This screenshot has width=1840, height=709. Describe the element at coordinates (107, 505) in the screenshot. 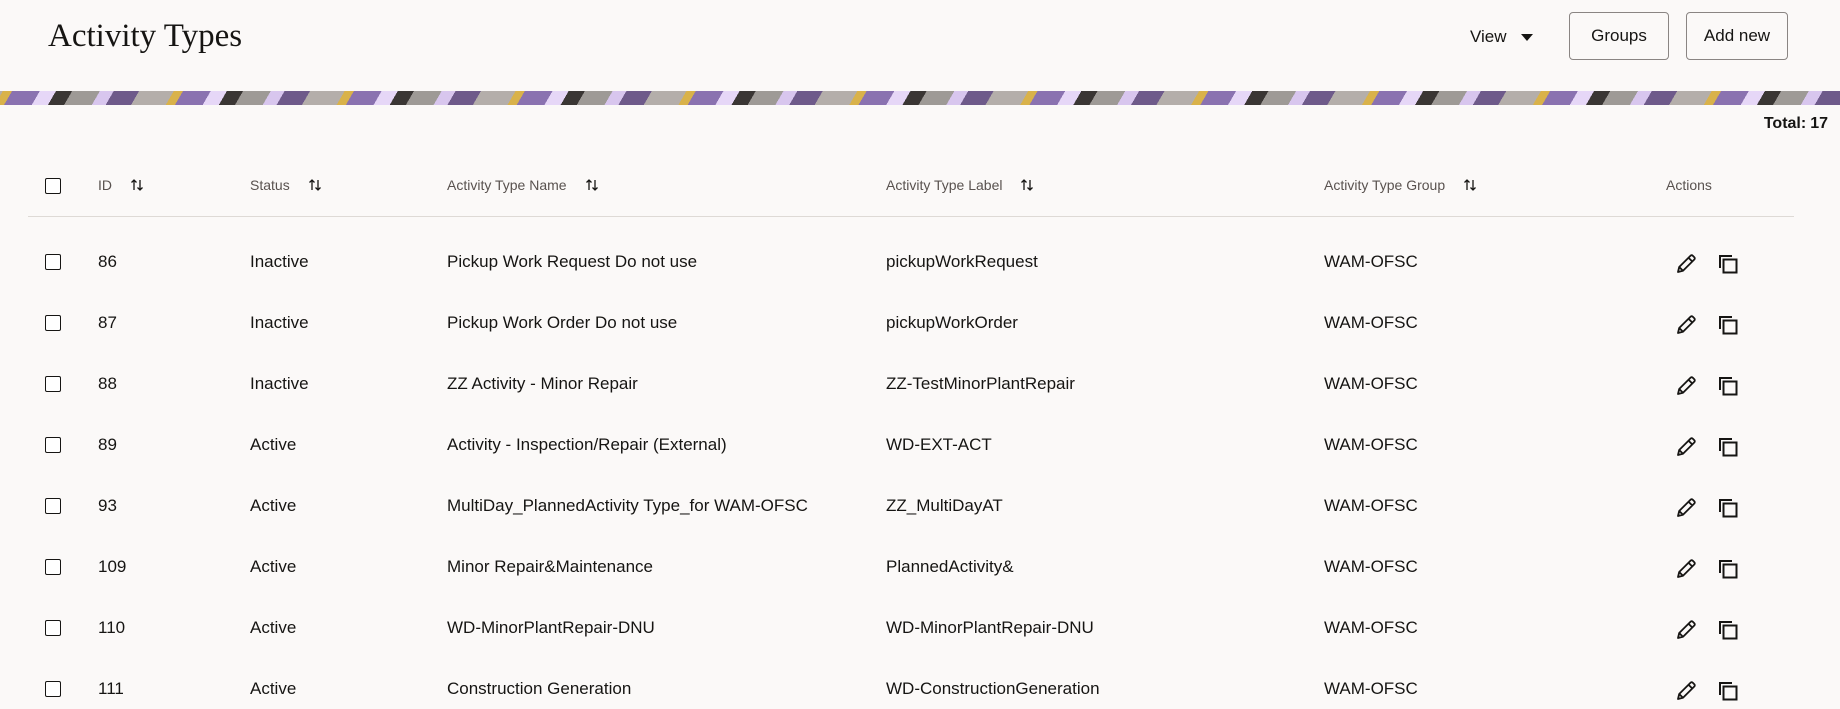

I see `cell-id: 93` at that location.